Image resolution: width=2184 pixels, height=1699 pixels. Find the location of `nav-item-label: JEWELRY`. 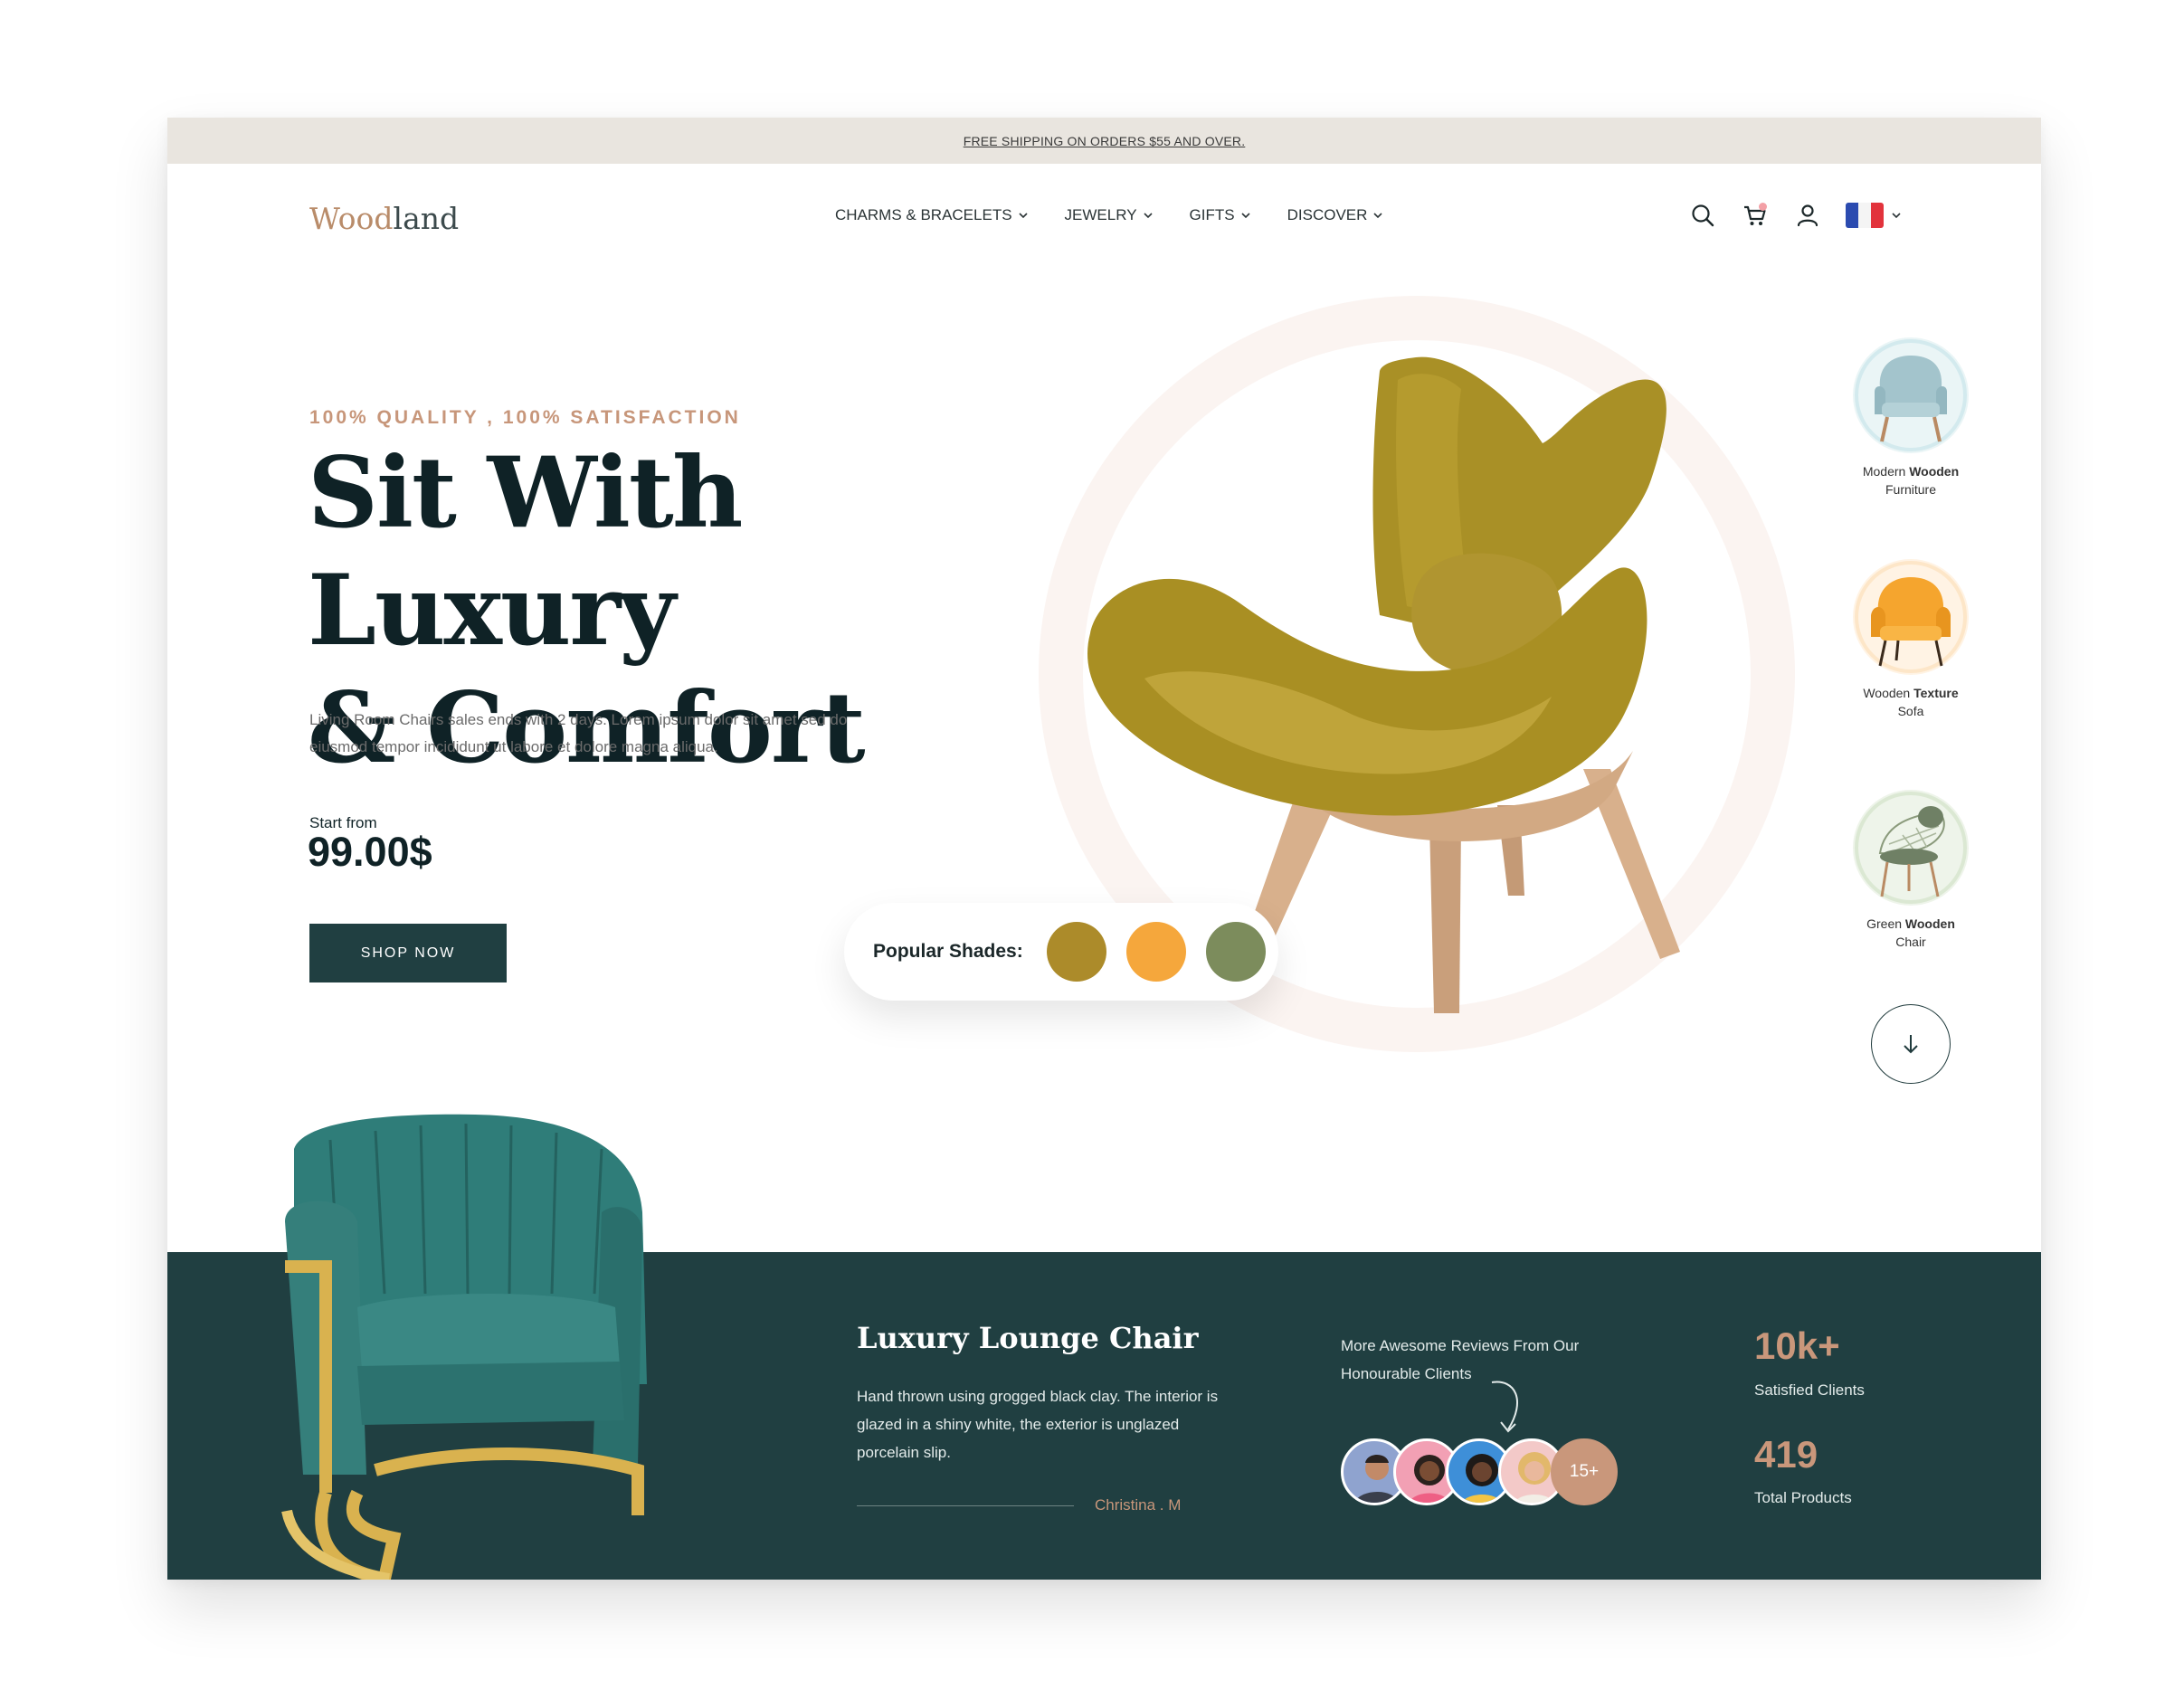

nav-item-label: JEWELRY is located at coordinates (1101, 214).